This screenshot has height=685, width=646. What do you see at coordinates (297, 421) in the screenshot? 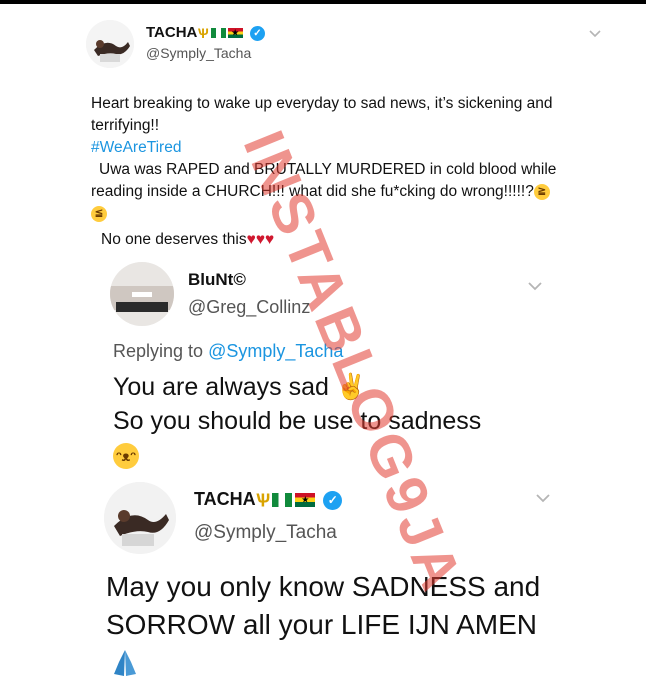
I see `tweet2-text-line2: So you should be use to sadness` at bounding box center [297, 421].